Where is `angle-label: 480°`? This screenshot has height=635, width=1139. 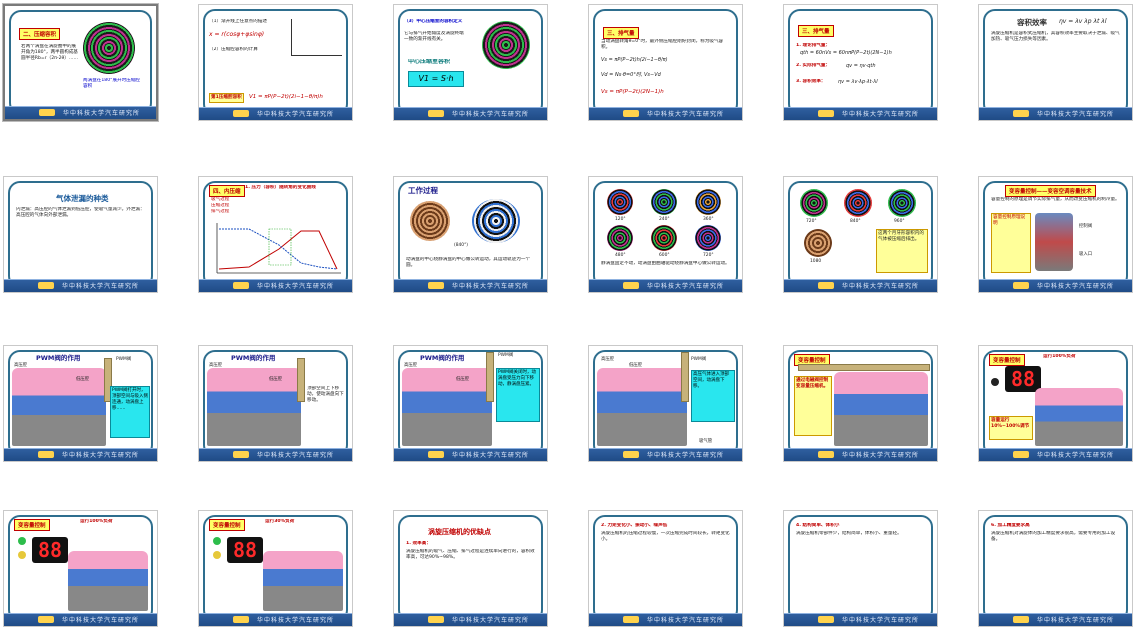
angle-label: 480° is located at coordinates (620, 255).